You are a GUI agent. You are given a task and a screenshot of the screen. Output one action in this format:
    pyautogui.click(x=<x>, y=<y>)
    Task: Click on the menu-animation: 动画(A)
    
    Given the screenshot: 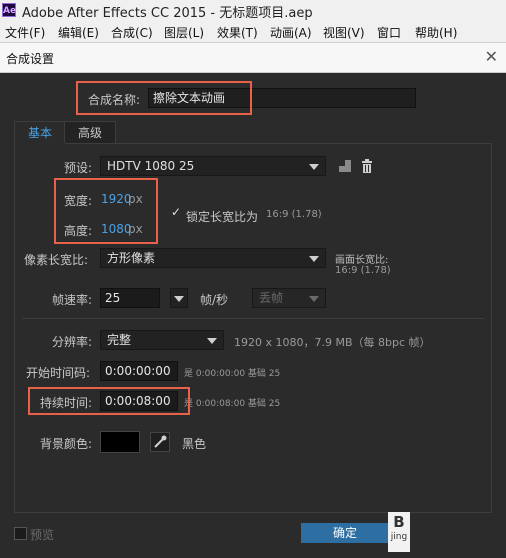 What is the action you would take?
    pyautogui.click(x=291, y=32)
    